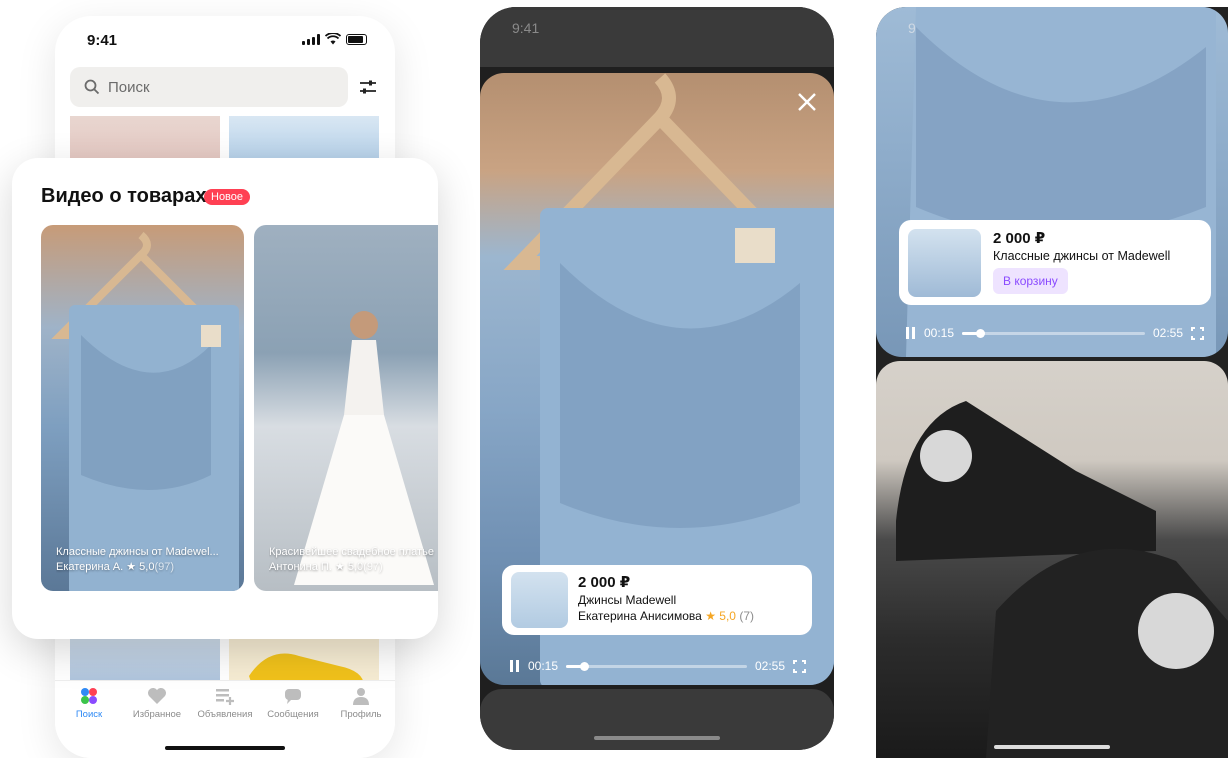 The width and height of the screenshot is (1228, 758). What do you see at coordinates (225, 40) in the screenshot?
I see `status-bar: 9:41` at bounding box center [225, 40].